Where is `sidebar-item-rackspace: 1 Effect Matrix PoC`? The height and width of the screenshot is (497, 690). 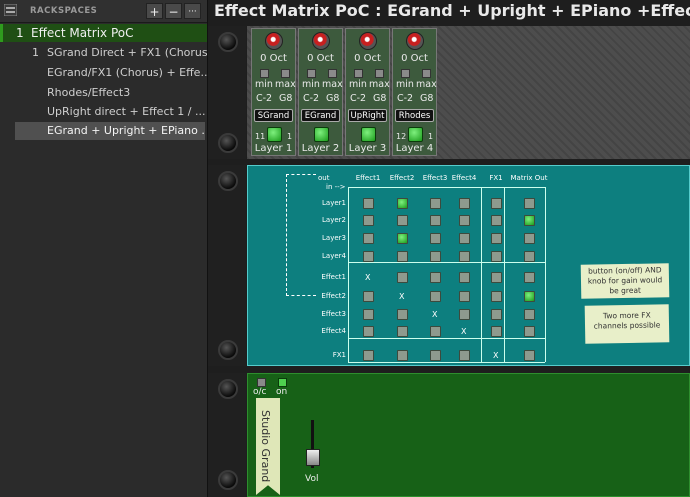 sidebar-item-rackspace: 1 Effect Matrix PoC is located at coordinates (103, 33).